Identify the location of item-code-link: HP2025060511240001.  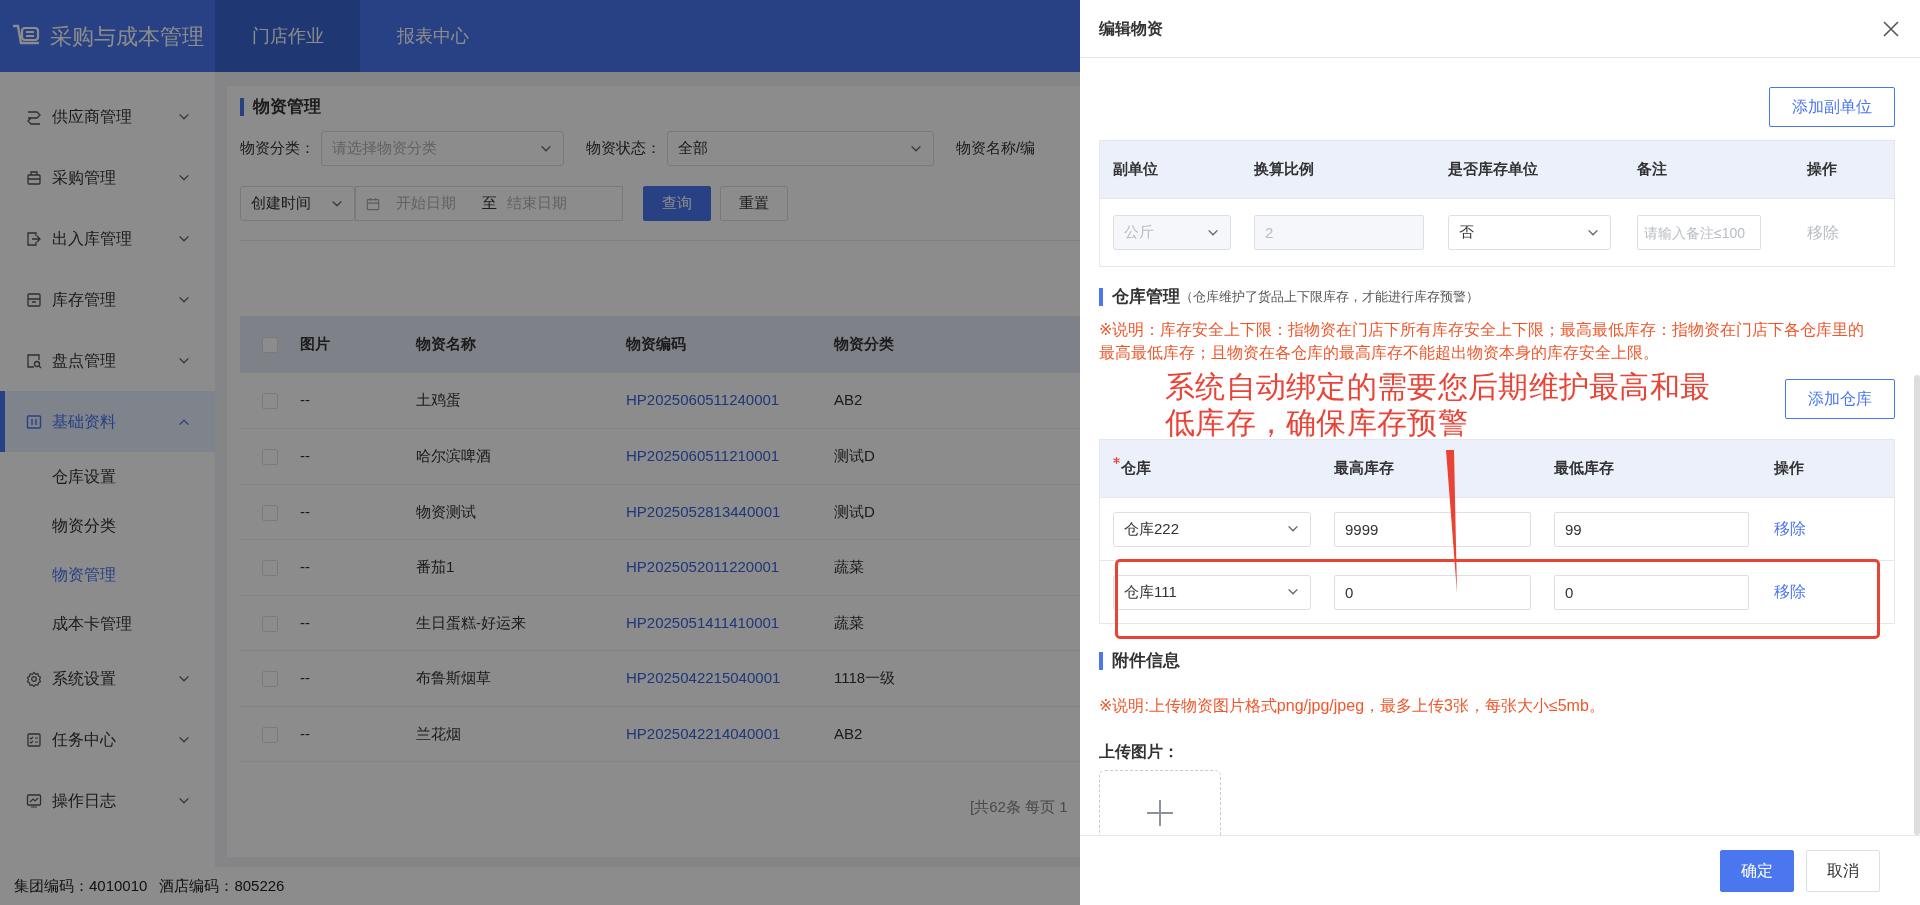
(703, 400).